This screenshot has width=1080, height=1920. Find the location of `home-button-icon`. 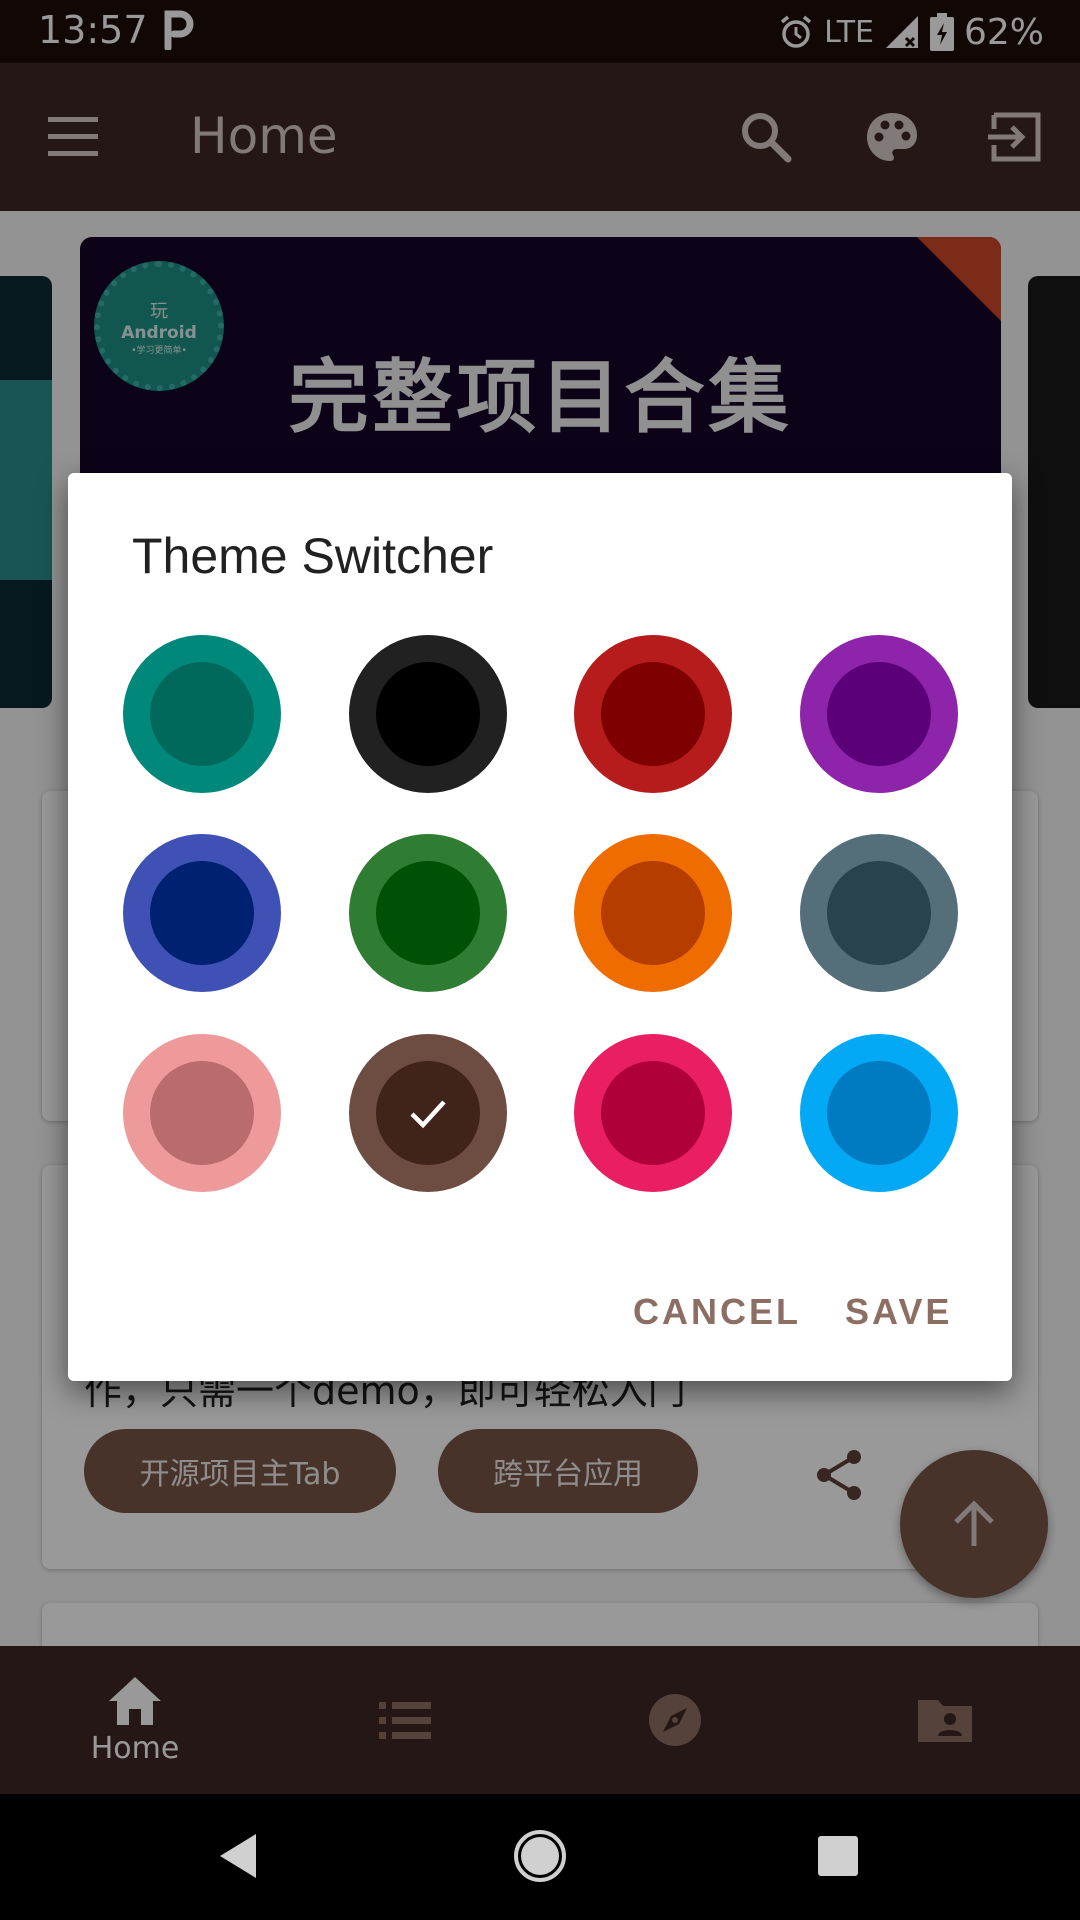

home-button-icon is located at coordinates (540, 1856).